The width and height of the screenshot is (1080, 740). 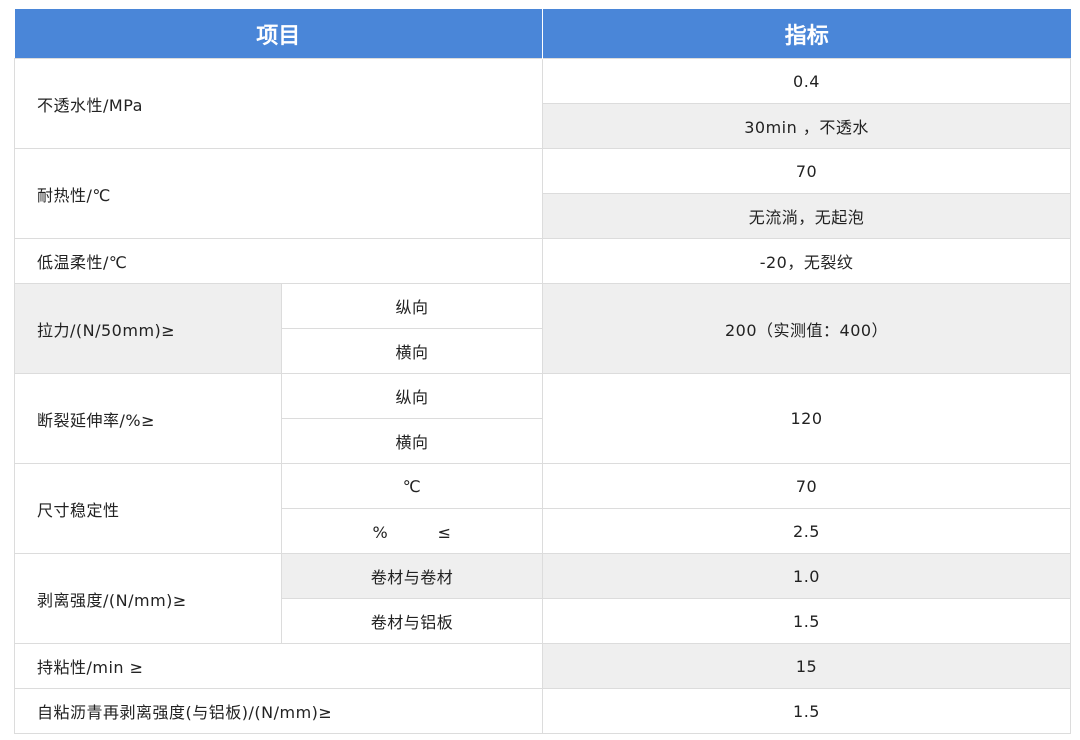 What do you see at coordinates (412, 486) in the screenshot?
I see `sub-dimension-temp: ℃` at bounding box center [412, 486].